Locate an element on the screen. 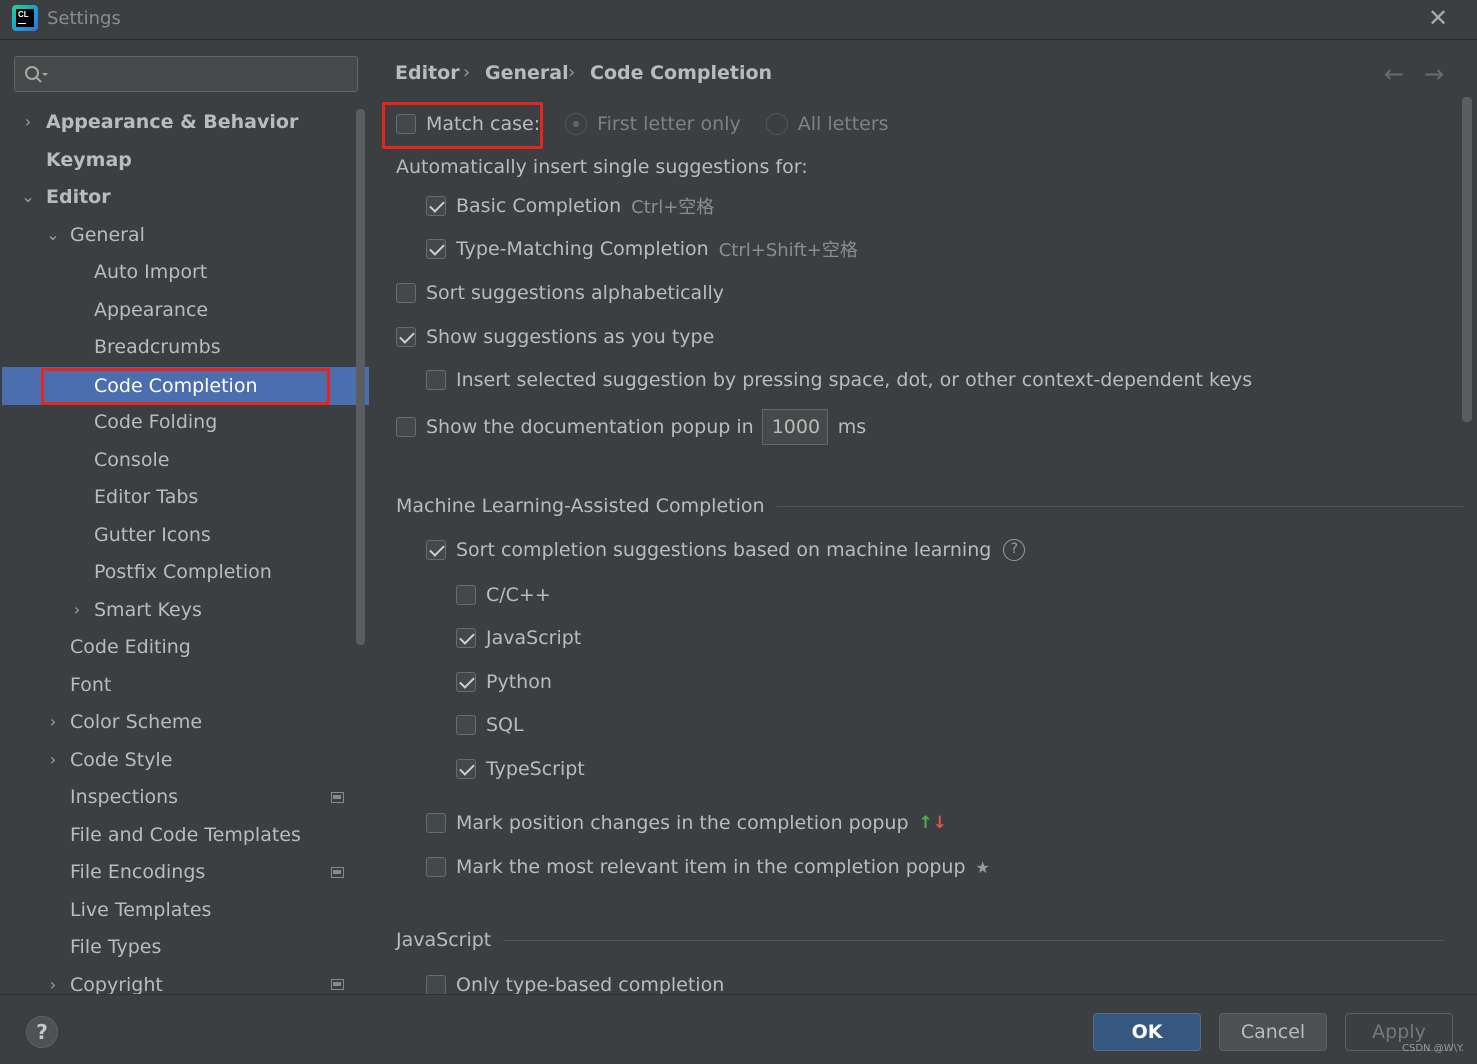 The image size is (1477, 1064). match-case-checkbox is located at coordinates (406, 124).